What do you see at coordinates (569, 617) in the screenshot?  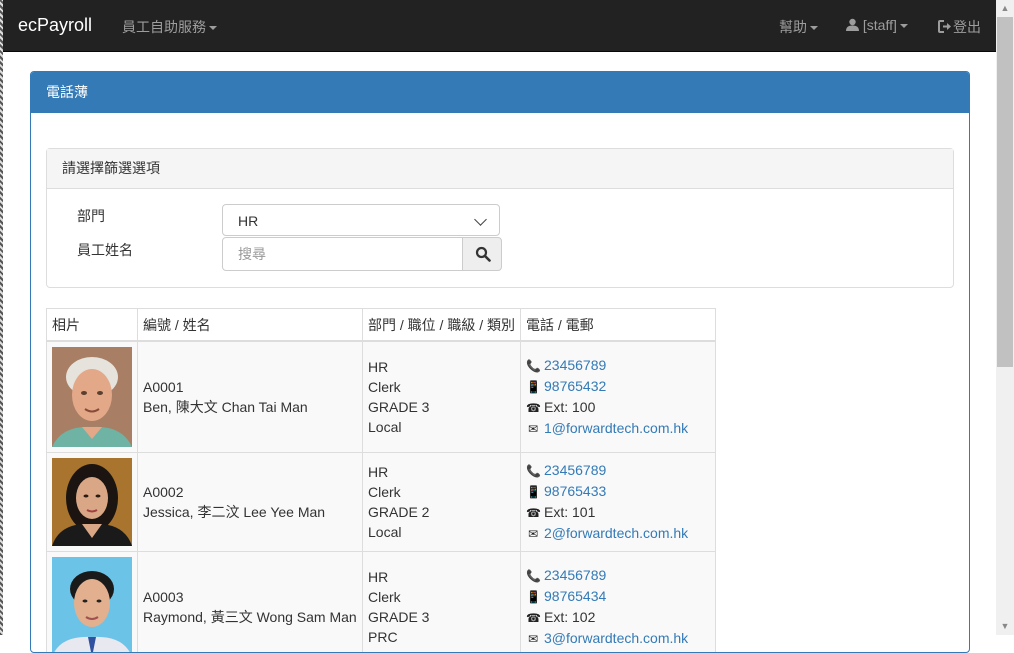 I see `extension: Ext: 102` at bounding box center [569, 617].